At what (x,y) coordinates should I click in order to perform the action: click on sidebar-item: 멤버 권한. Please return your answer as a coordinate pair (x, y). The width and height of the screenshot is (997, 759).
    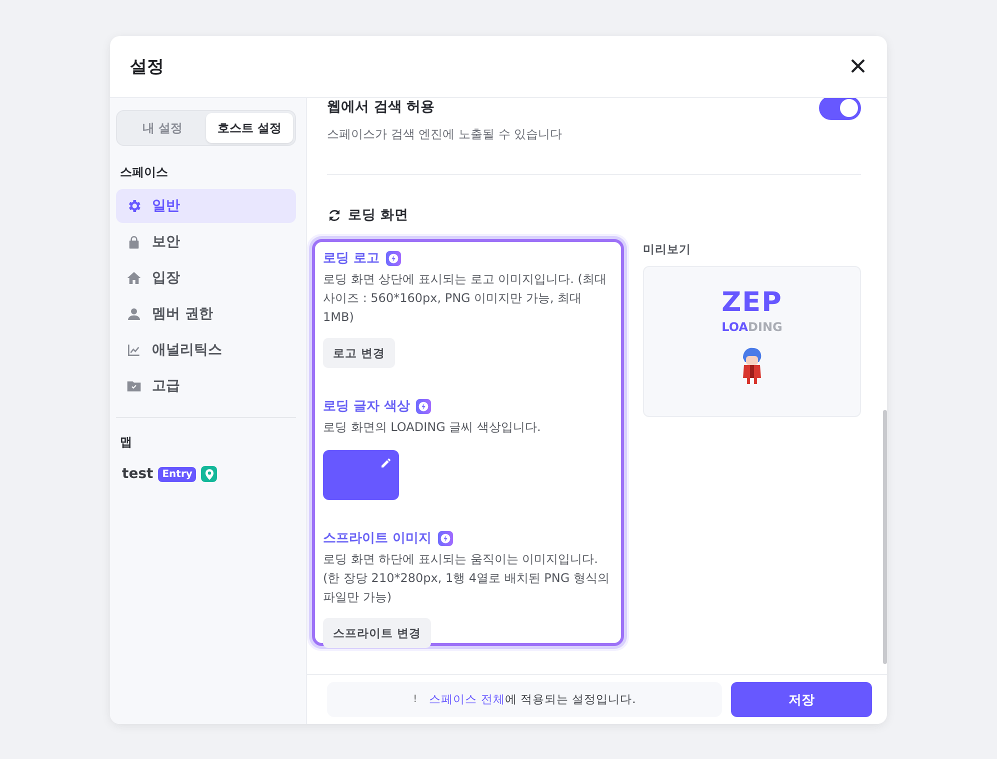
    Looking at the image, I should click on (206, 314).